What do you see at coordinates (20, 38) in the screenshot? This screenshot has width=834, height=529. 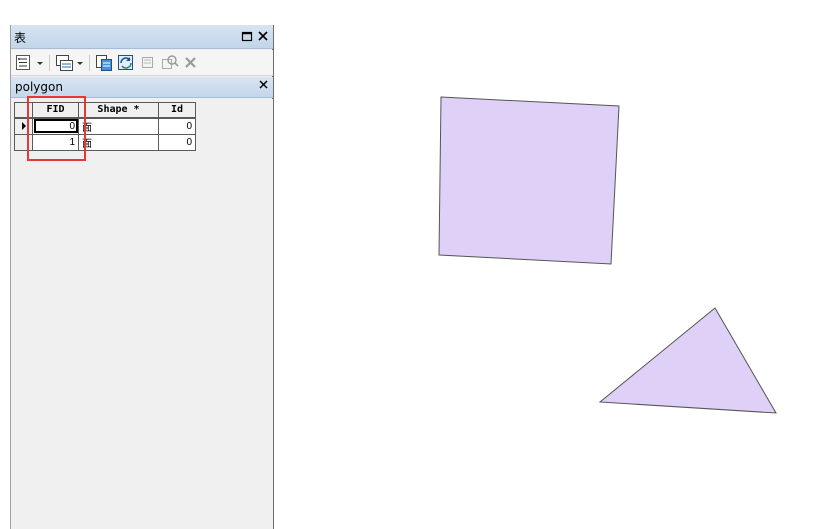 I see `window-title: 表` at bounding box center [20, 38].